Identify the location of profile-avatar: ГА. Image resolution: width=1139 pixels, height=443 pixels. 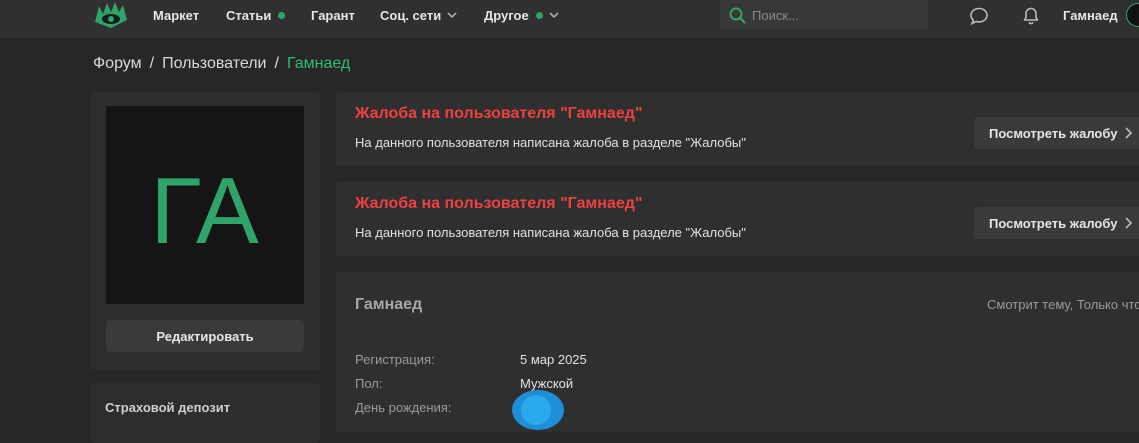
(205, 205).